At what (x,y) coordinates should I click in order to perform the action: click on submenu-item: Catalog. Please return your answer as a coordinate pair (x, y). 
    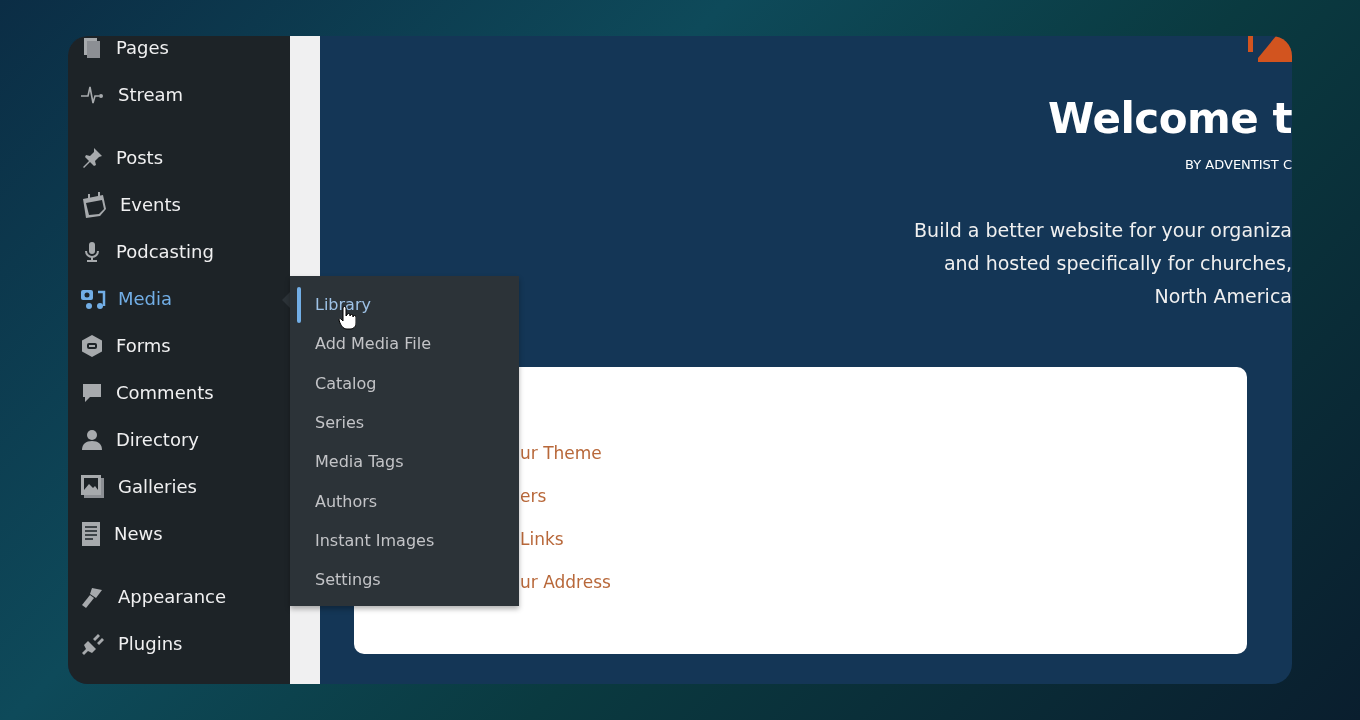
    Looking at the image, I should click on (404, 383).